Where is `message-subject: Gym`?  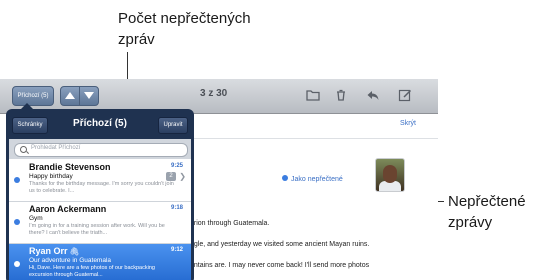
message-subject: Gym is located at coordinates (36, 218).